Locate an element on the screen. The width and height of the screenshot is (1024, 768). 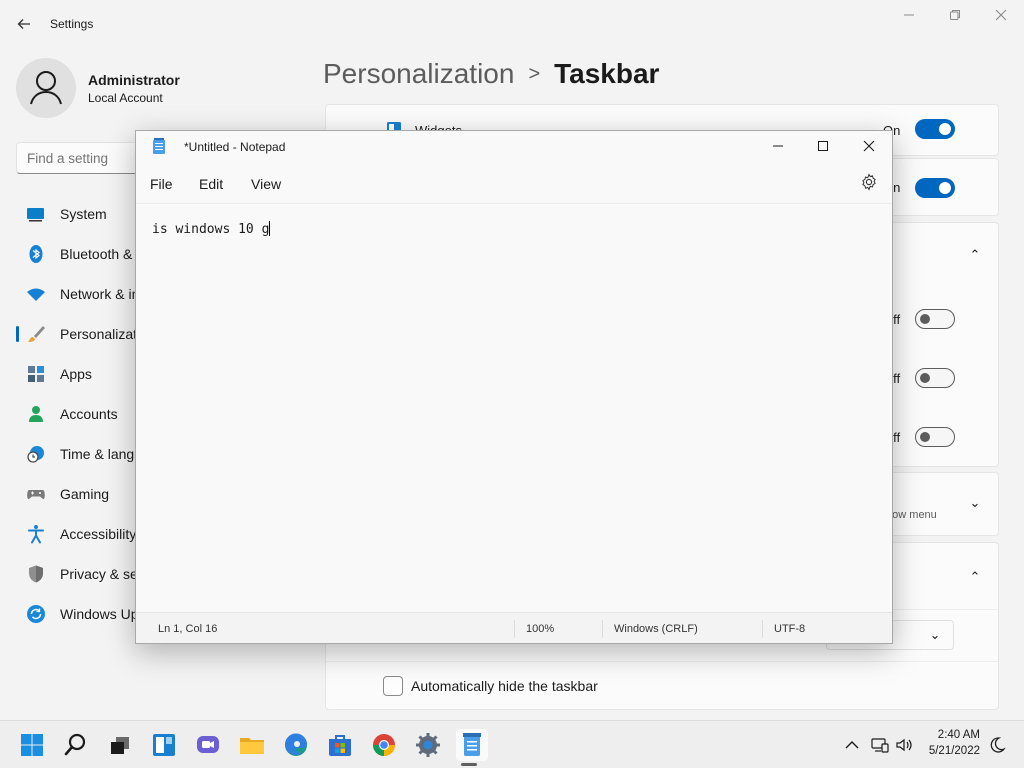
start-button is located at coordinates (32, 745).